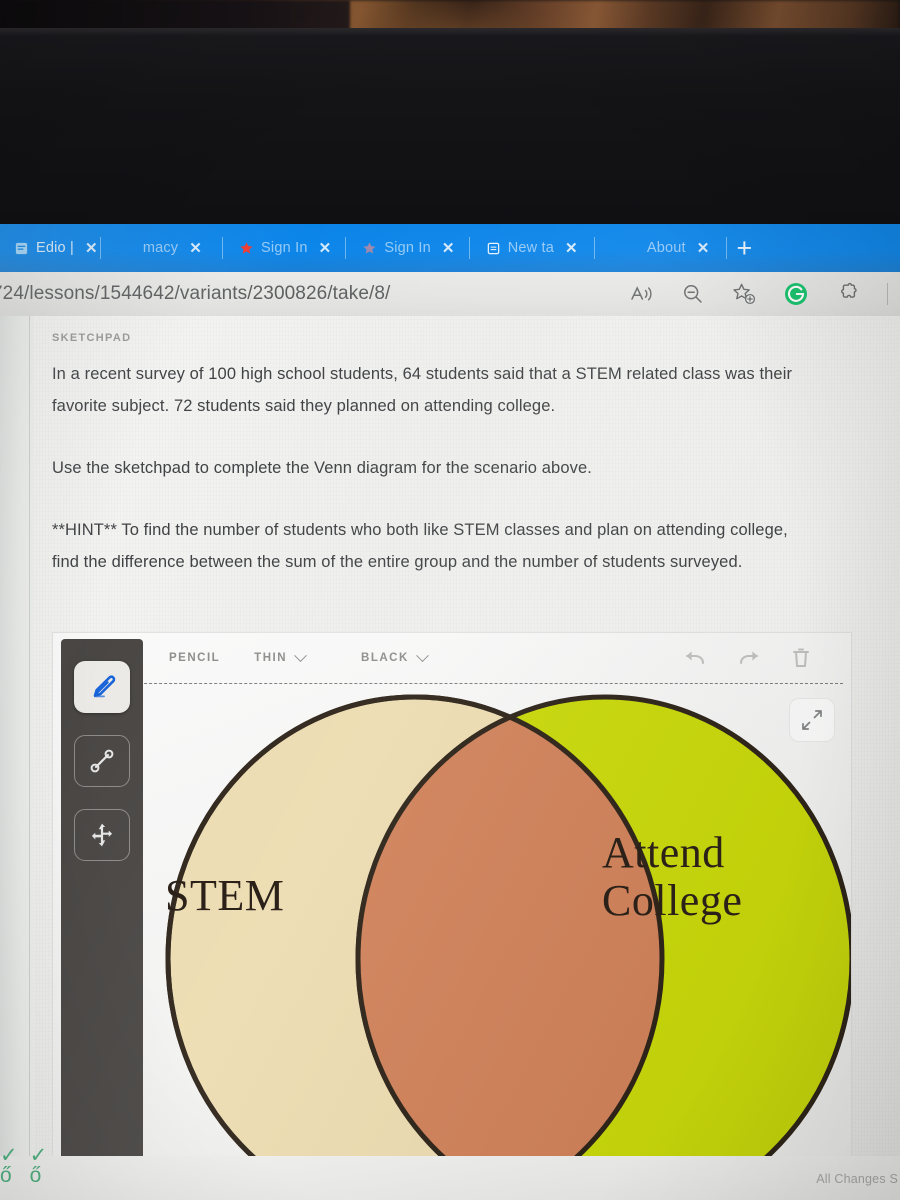 This screenshot has width=900, height=1200. I want to click on browser-tab-3: Sign In ✕, so click(401, 248).